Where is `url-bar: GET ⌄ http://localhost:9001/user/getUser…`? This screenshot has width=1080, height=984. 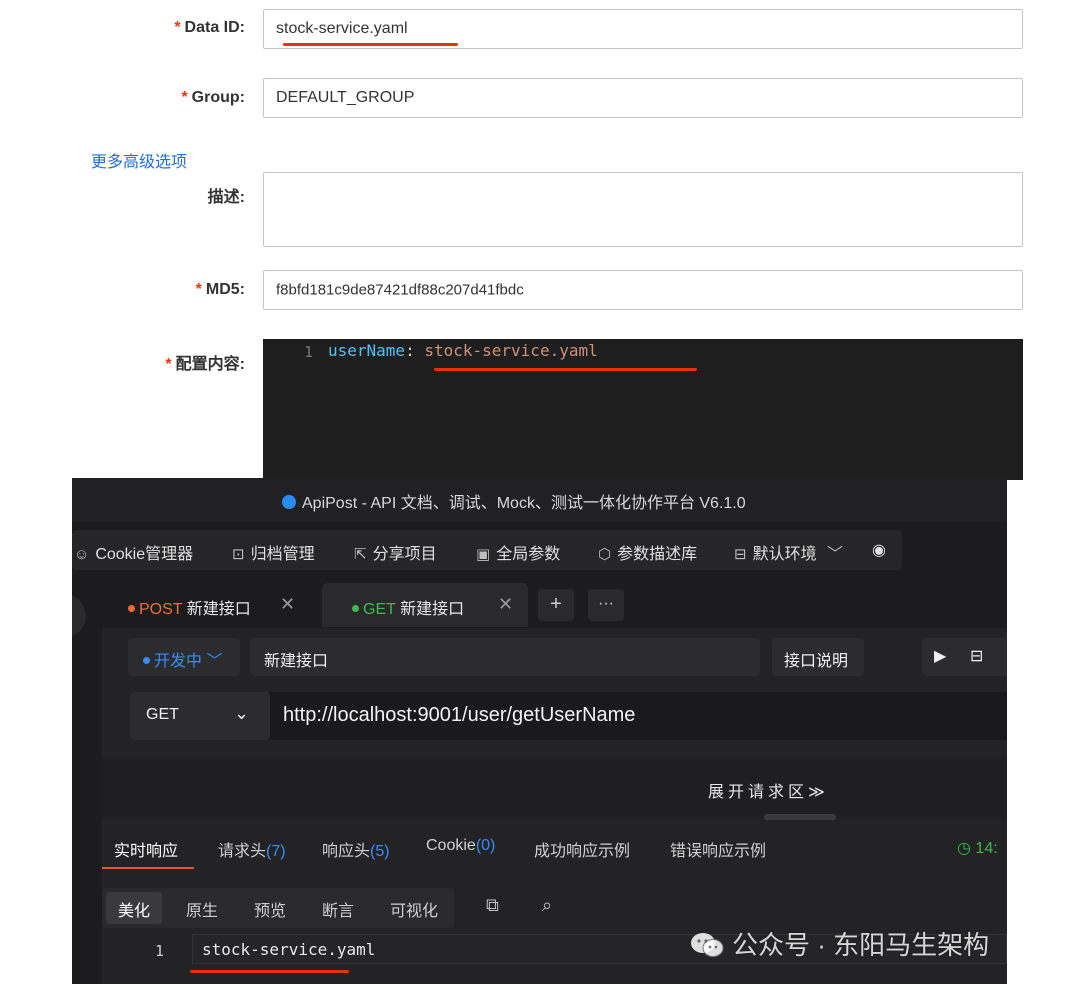
url-bar: GET ⌄ http://localhost:9001/user/getUser… is located at coordinates (568, 716).